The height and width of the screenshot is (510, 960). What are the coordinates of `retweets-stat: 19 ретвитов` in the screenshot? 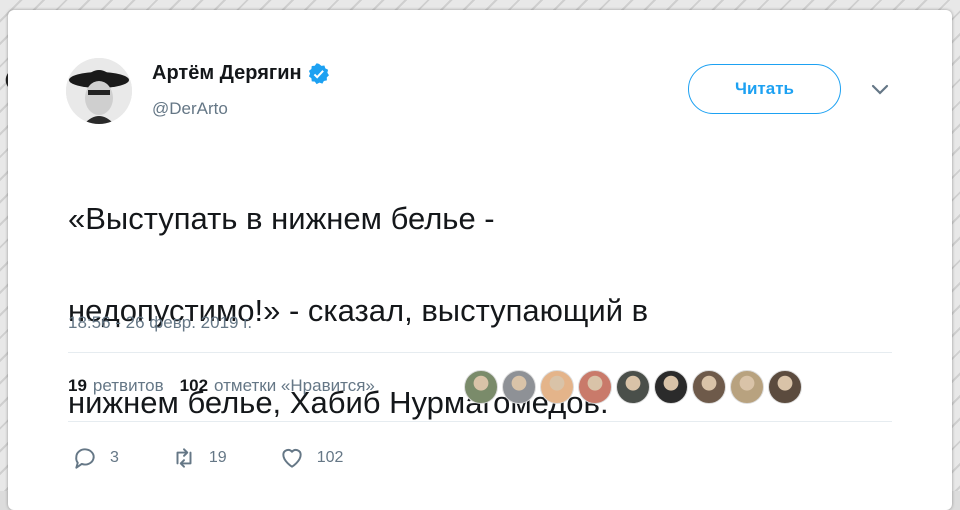 It's located at (116, 386).